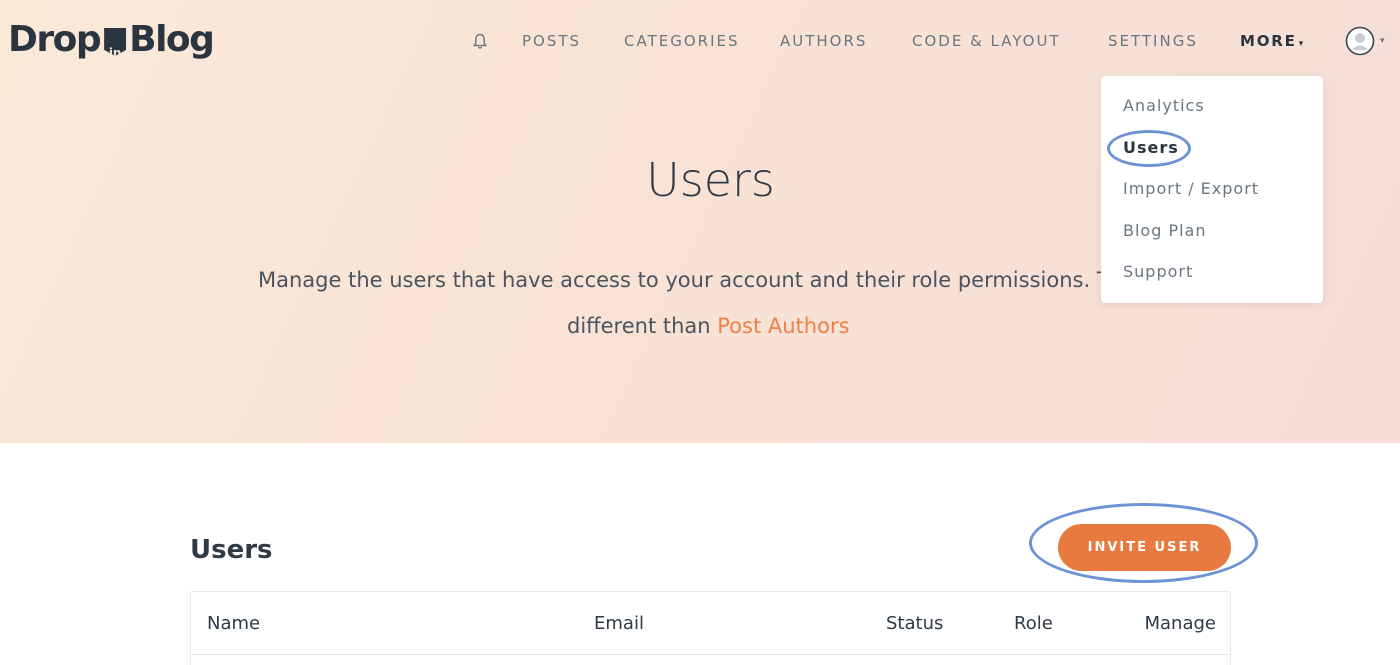 This screenshot has width=1400, height=665. I want to click on nav-posts: POSTS, so click(551, 41).